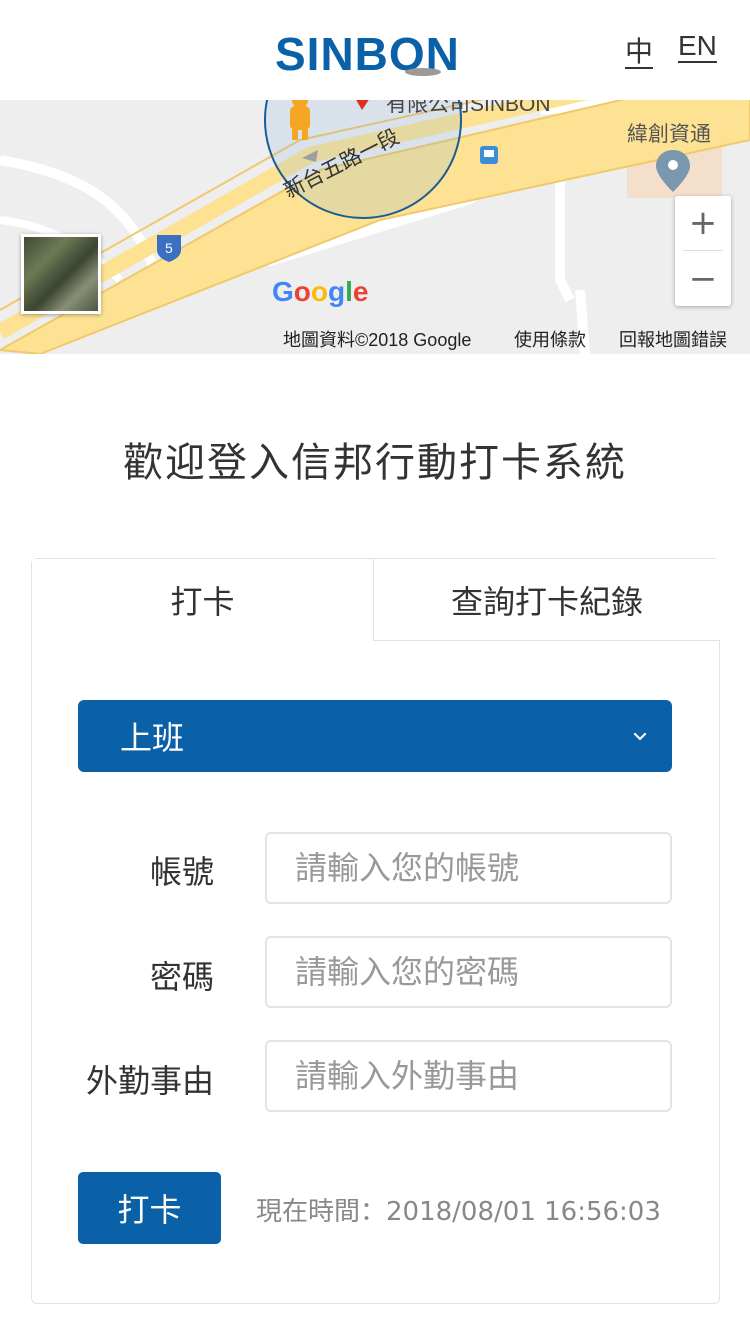  I want to click on sinbon-logo: SINBON, so click(375, 53).